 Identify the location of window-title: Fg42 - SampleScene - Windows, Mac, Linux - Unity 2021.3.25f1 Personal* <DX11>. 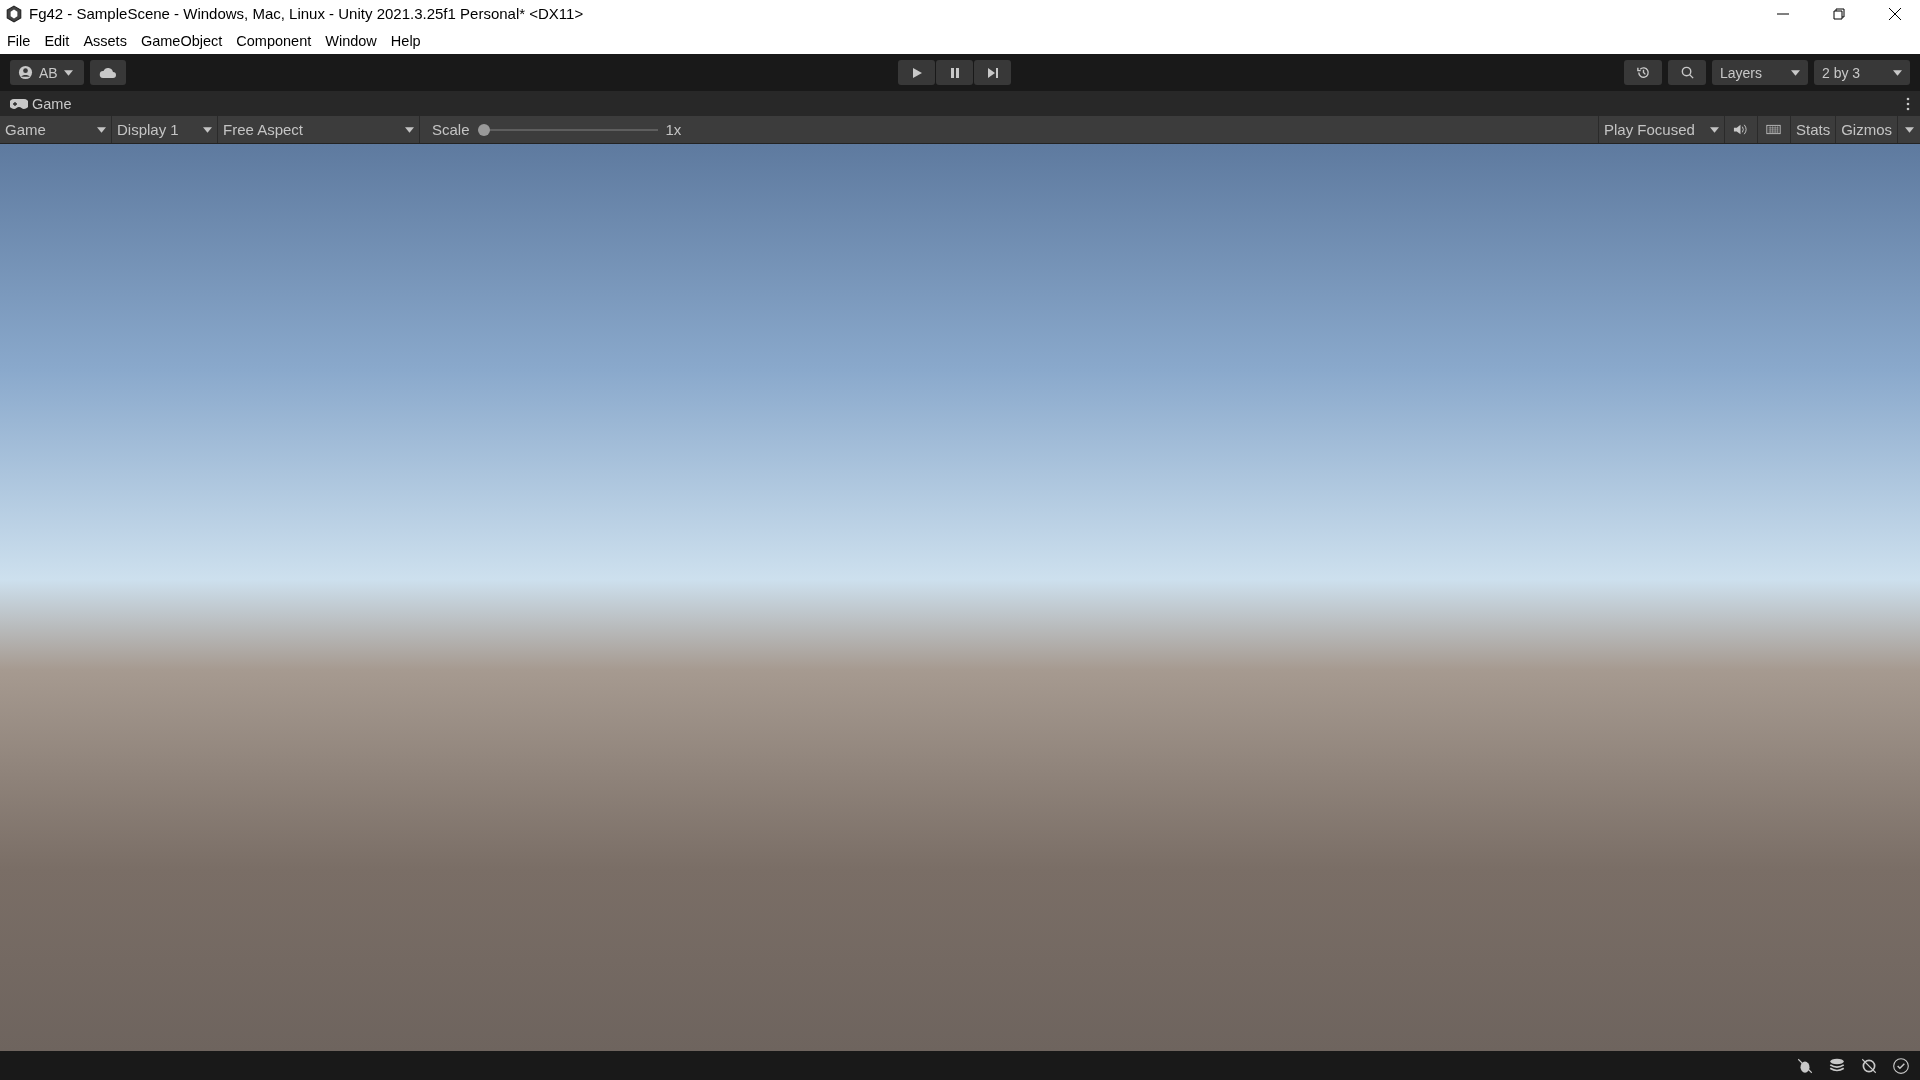
(307, 13).